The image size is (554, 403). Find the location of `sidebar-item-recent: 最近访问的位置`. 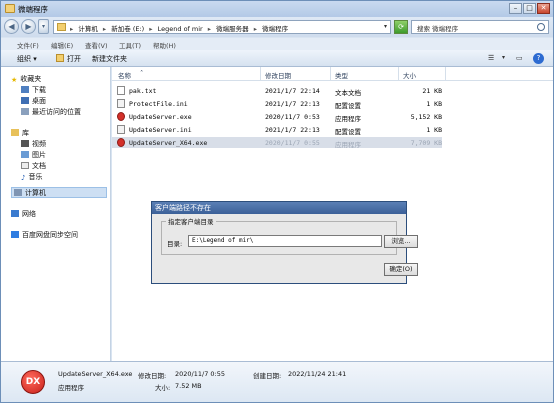

sidebar-item-recent: 最近访问的位置 is located at coordinates (51, 112).